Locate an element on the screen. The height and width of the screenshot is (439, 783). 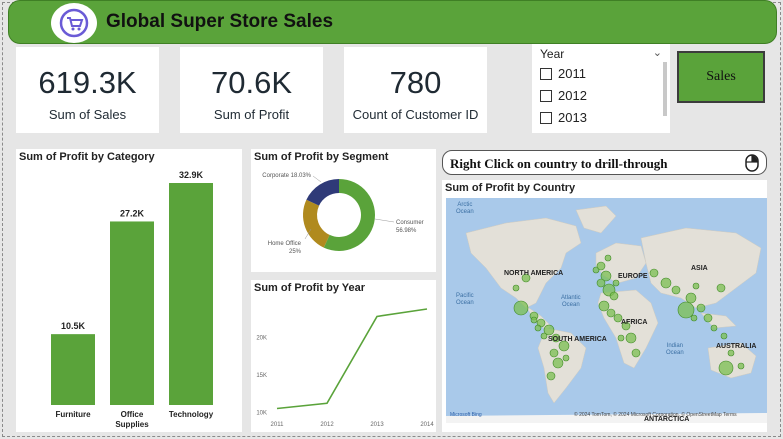
chart-title: Sum of Profit by Country is located at coordinates (510, 188).